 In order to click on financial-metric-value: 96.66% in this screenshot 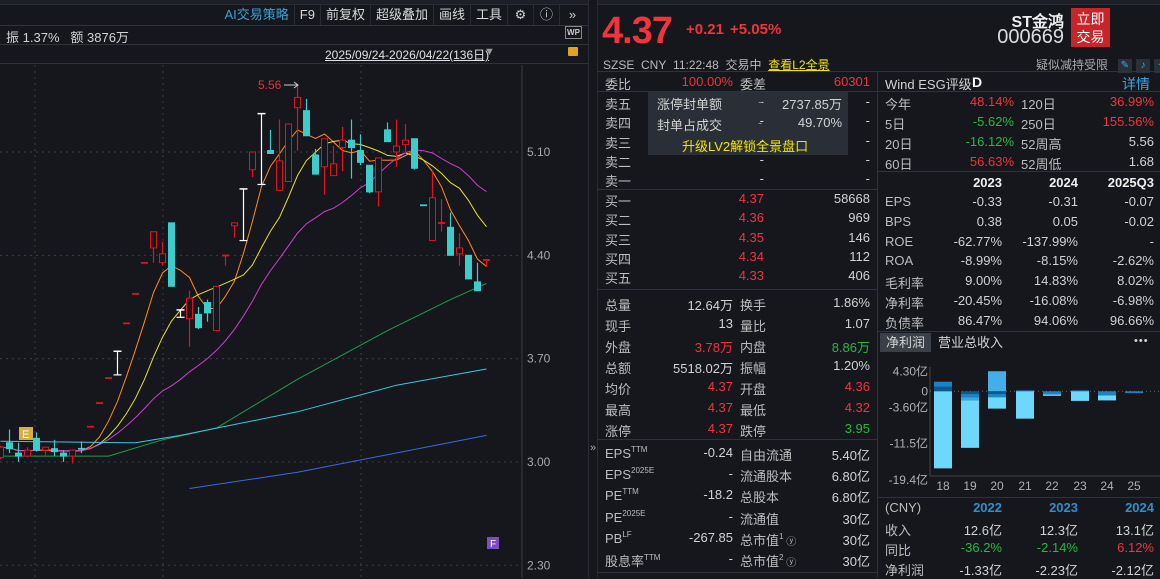, I will do `click(1131, 320)`.